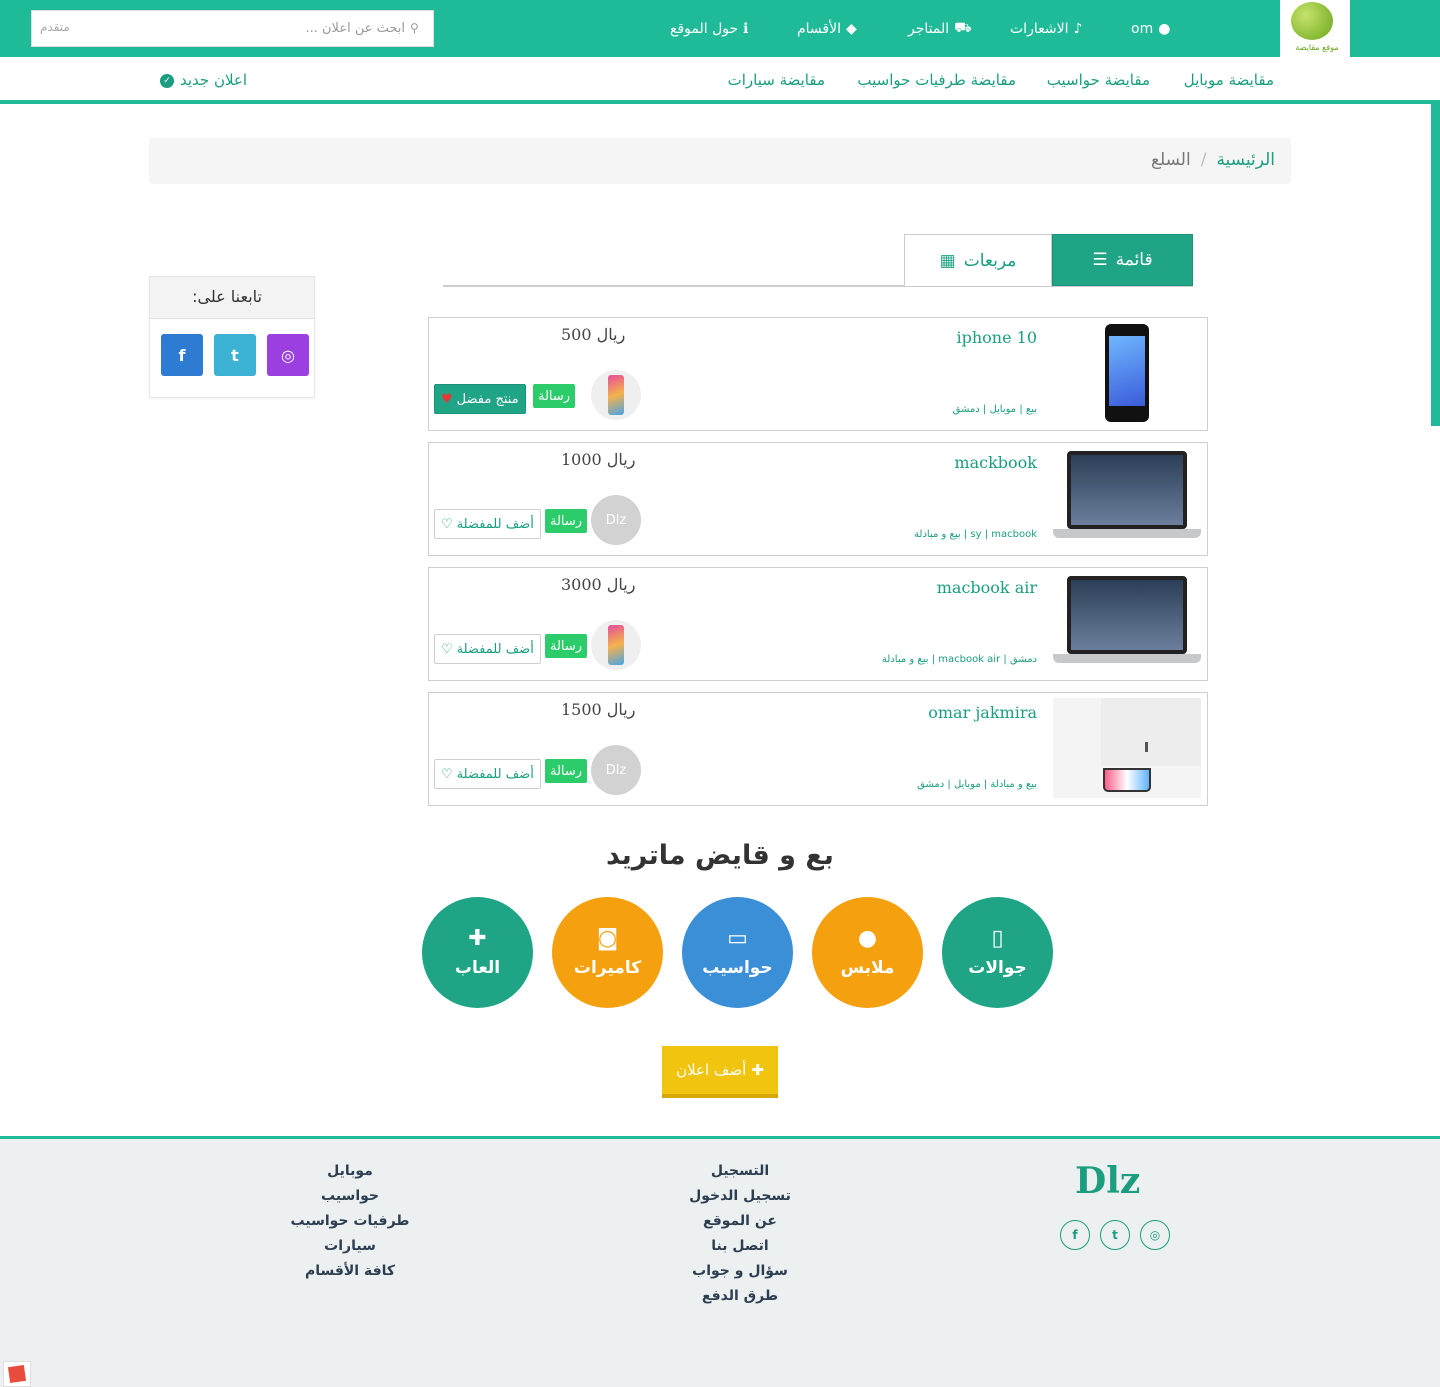 The image size is (1440, 1387). What do you see at coordinates (1229, 80) in the screenshot?
I see `subnav-mobile: مقايضة موبايل` at bounding box center [1229, 80].